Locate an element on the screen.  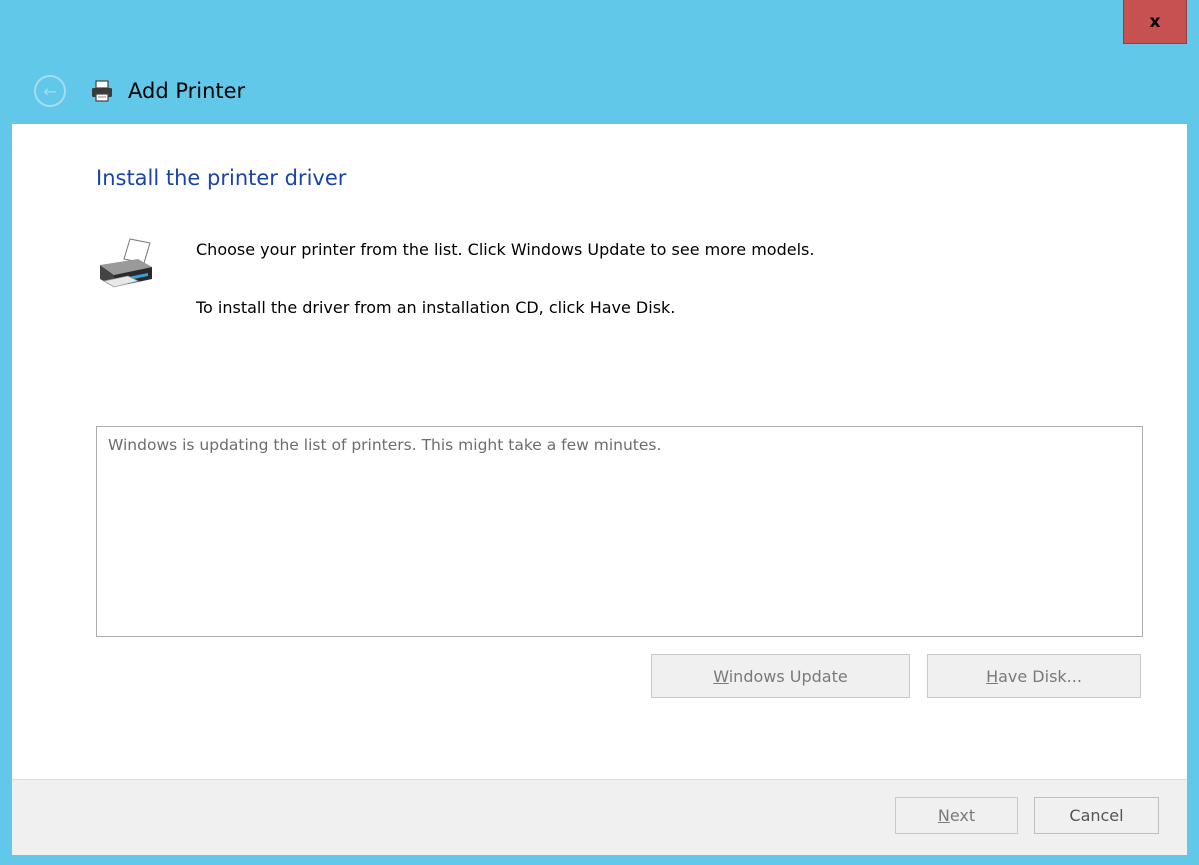
next-label: ext is located at coordinates (962, 815).